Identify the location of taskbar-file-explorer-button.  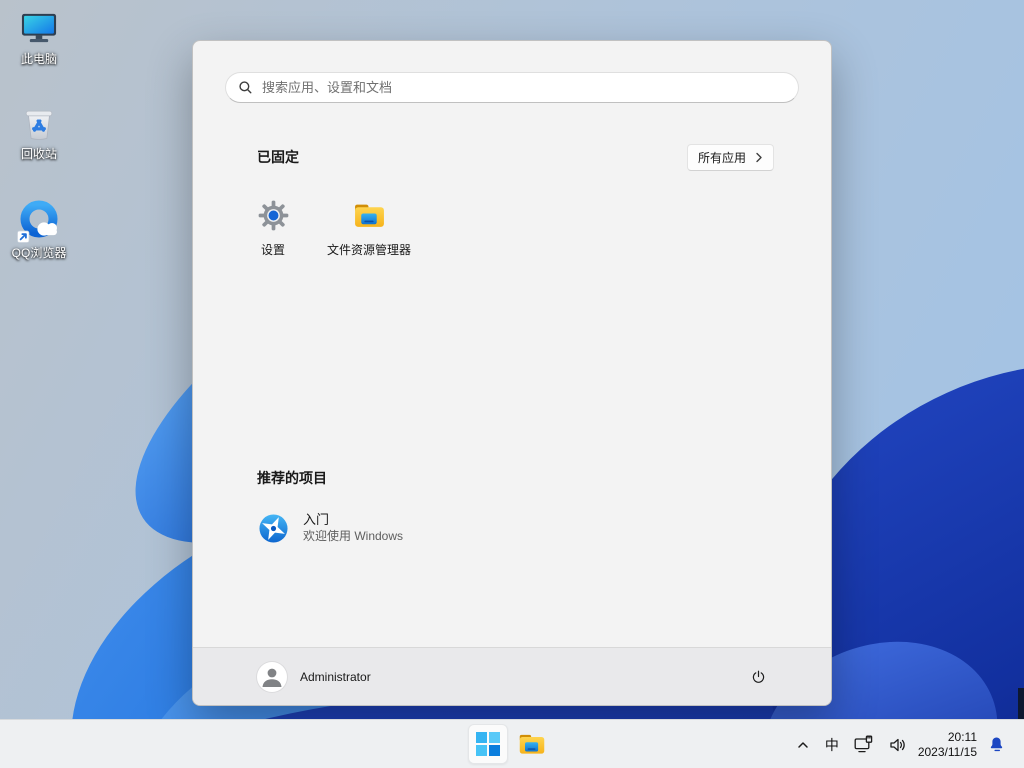
(532, 744).